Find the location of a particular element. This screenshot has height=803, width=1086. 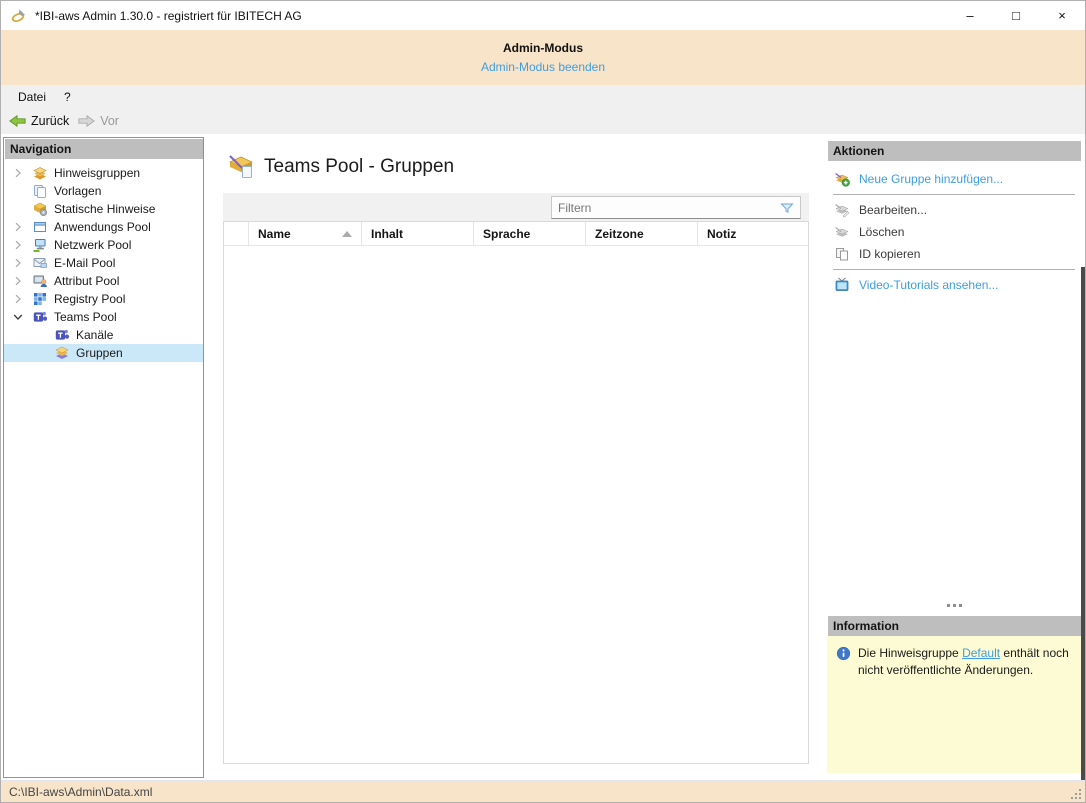

attribute-pool-icon is located at coordinates (40, 281).